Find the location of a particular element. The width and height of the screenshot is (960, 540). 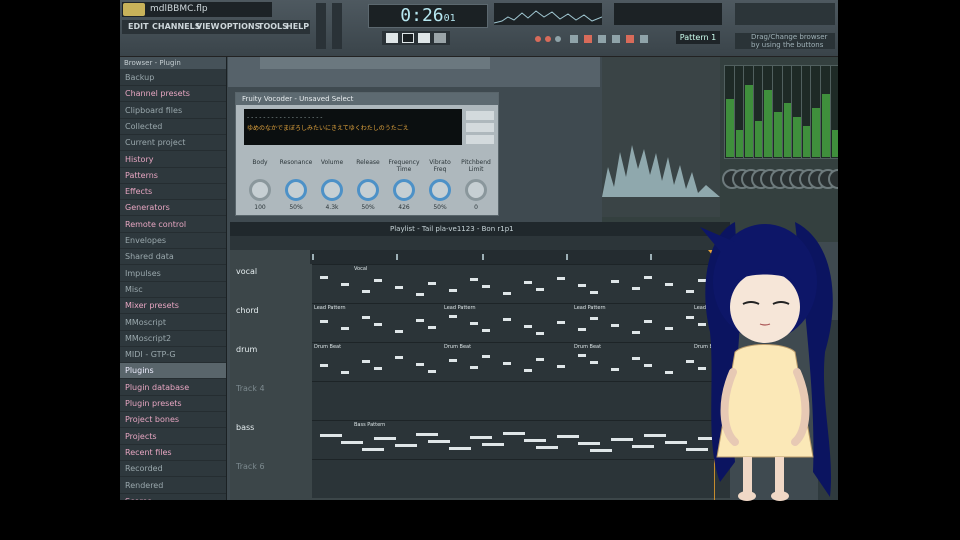

track-label: Track 6 is located at coordinates (250, 466).